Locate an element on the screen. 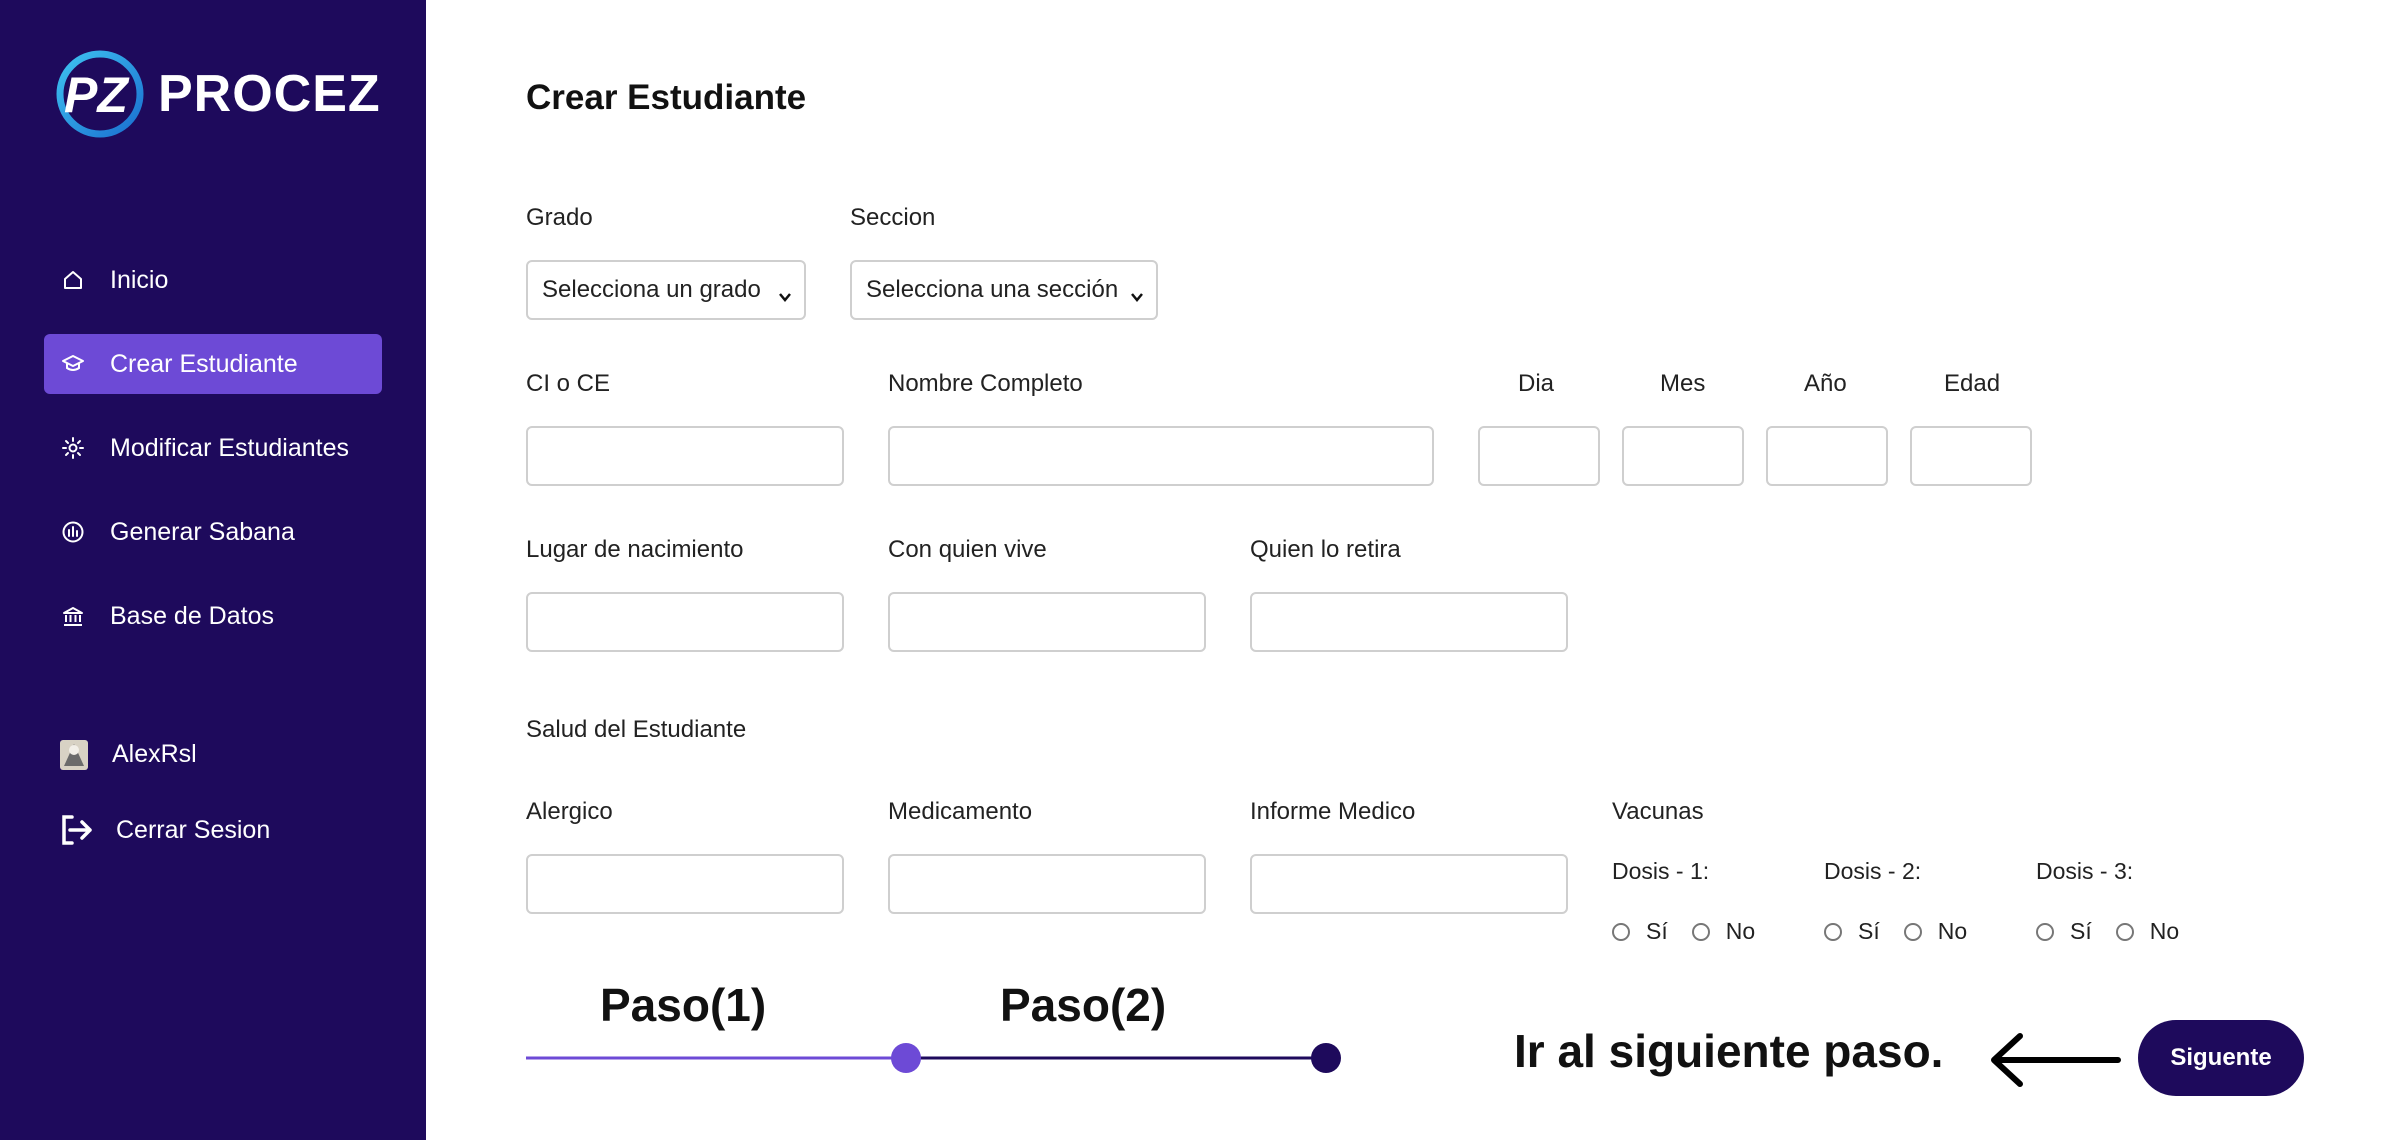  next-step-hint: Ir al siguiente paso. is located at coordinates (1729, 1051).